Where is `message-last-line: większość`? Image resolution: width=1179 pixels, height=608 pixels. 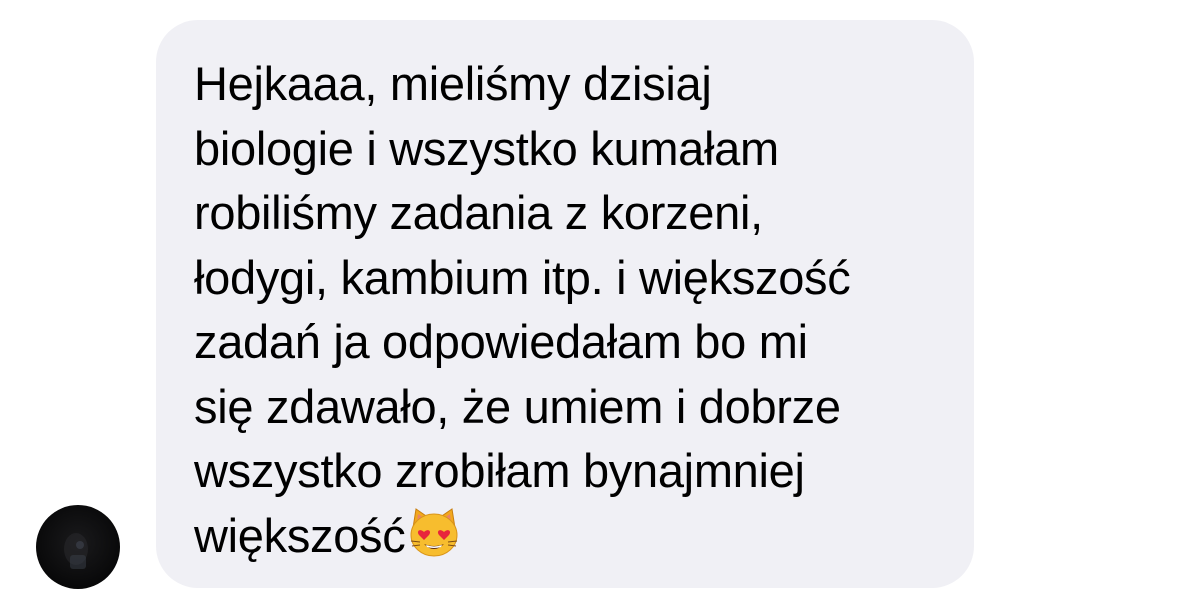
message-last-line: większość is located at coordinates (574, 540).